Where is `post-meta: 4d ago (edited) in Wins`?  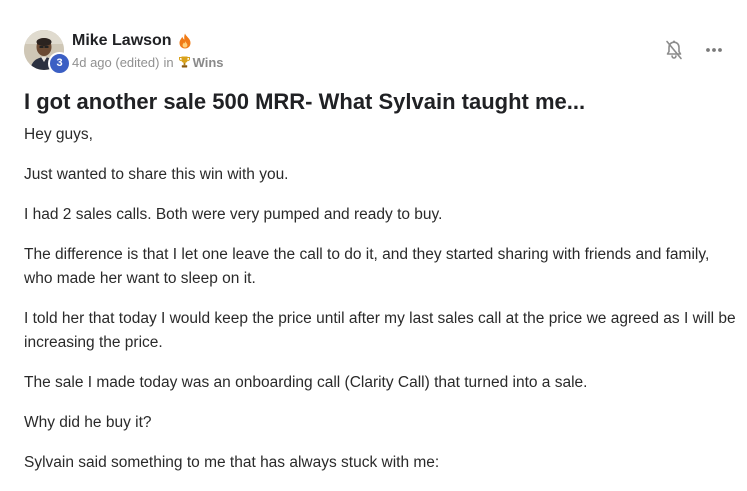 post-meta: 4d ago (edited) in Wins is located at coordinates (148, 62).